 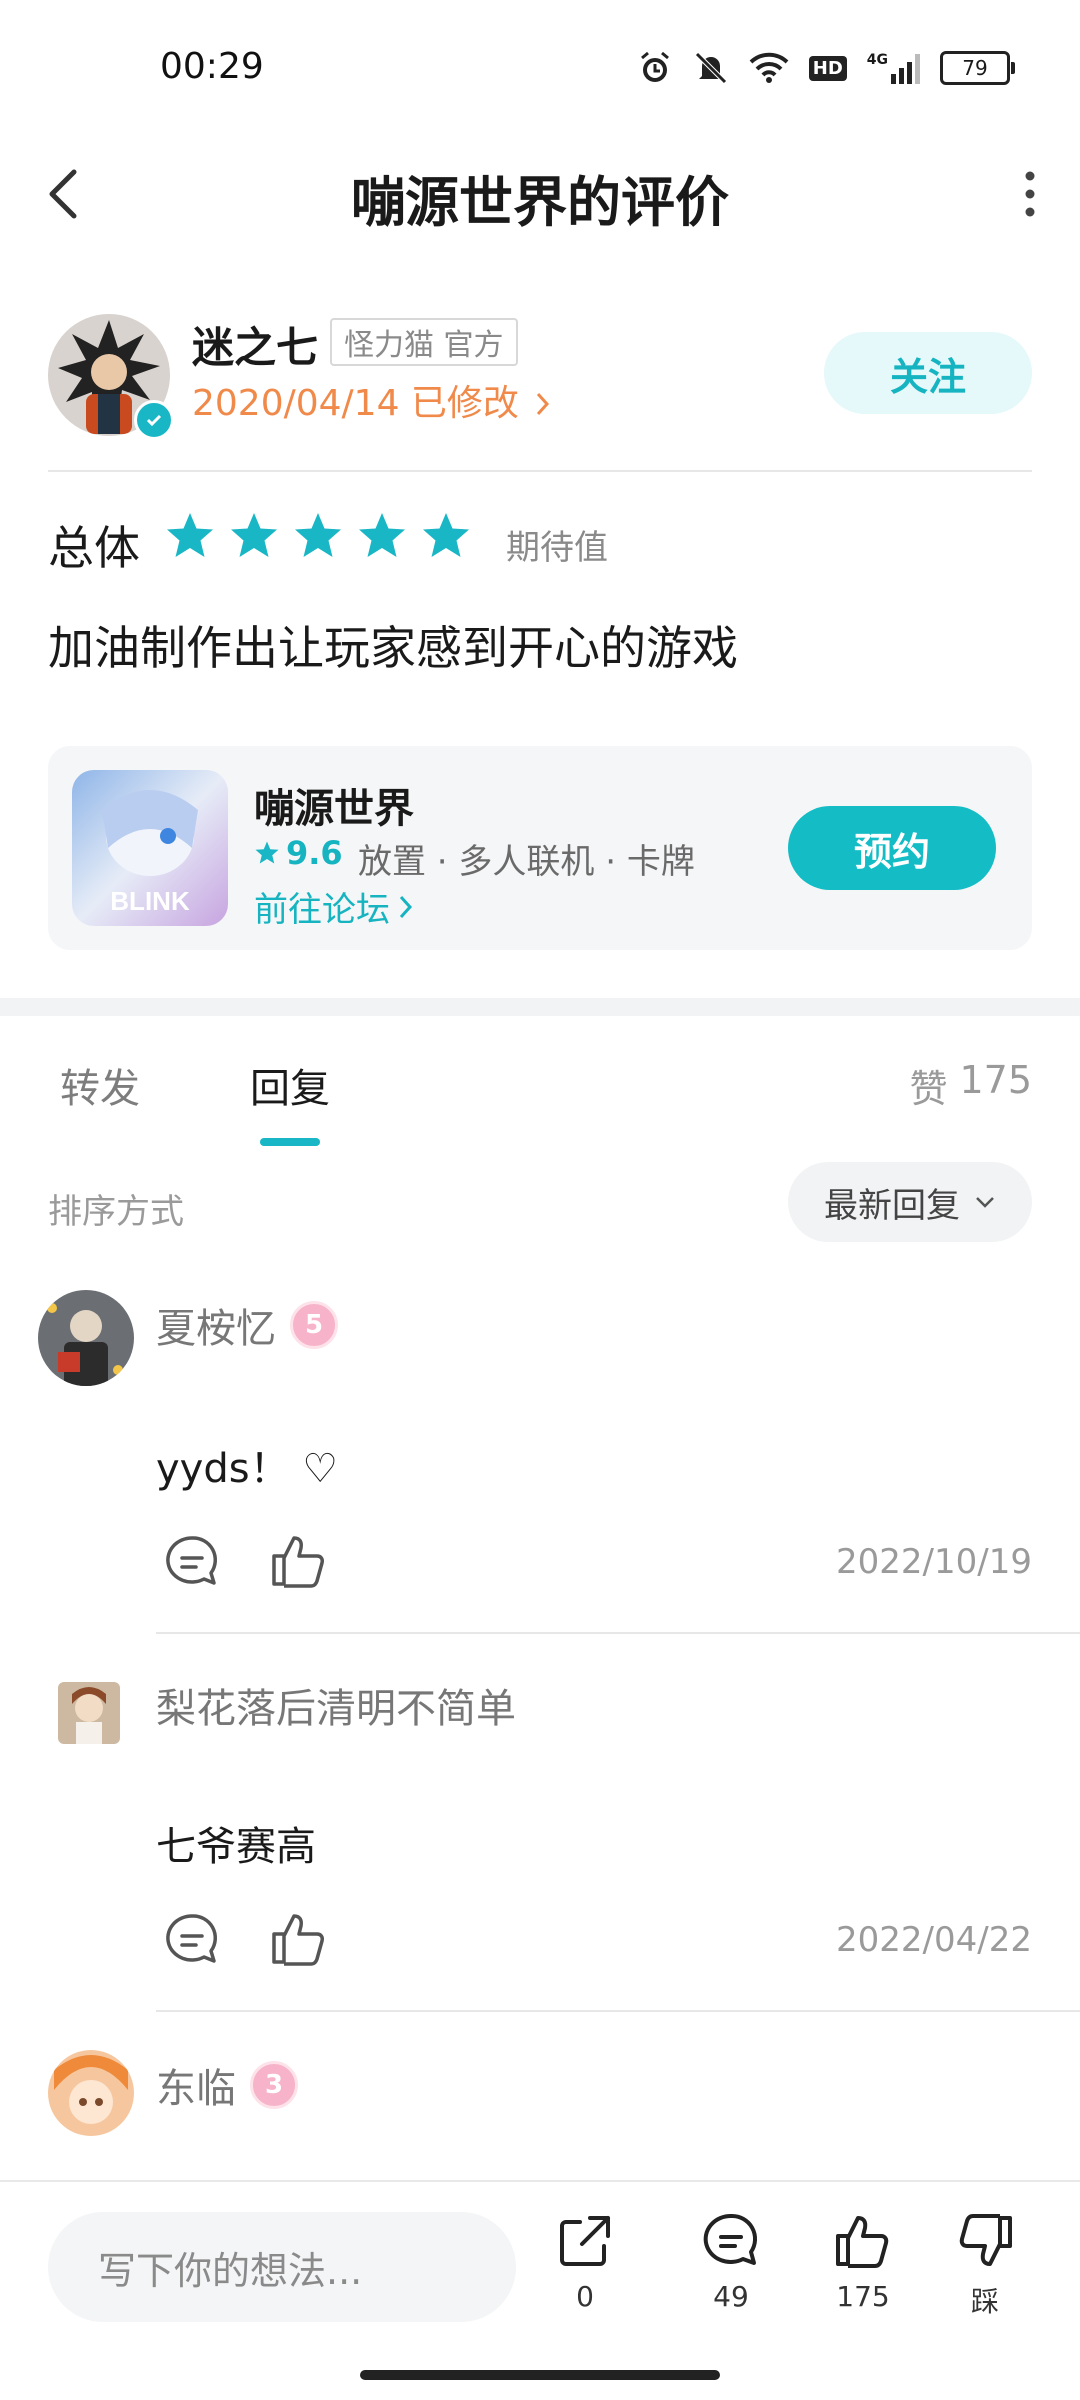 What do you see at coordinates (540, 2181) in the screenshot?
I see `bottom-bar-divider` at bounding box center [540, 2181].